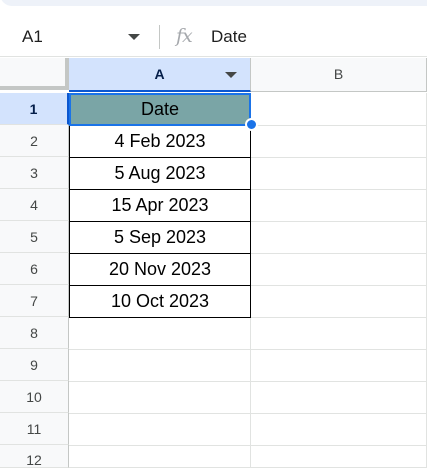 Image resolution: width=427 pixels, height=468 pixels. What do you see at coordinates (251, 124) in the screenshot?
I see `fill-handle` at bounding box center [251, 124].